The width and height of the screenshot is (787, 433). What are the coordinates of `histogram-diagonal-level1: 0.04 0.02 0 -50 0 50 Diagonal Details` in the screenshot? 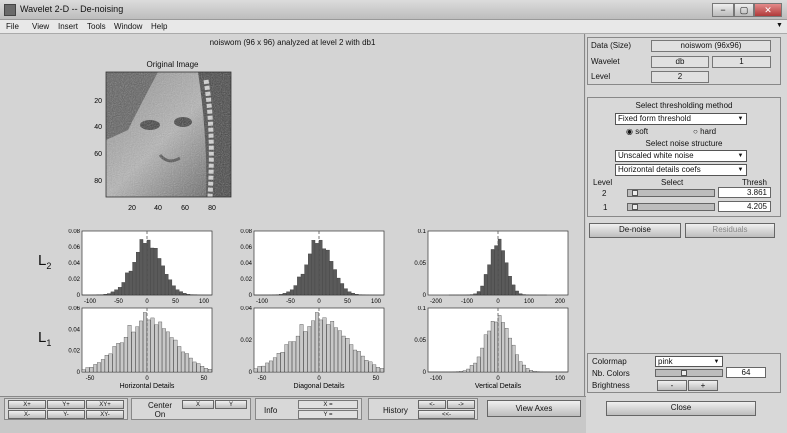 It's located at (312, 348).